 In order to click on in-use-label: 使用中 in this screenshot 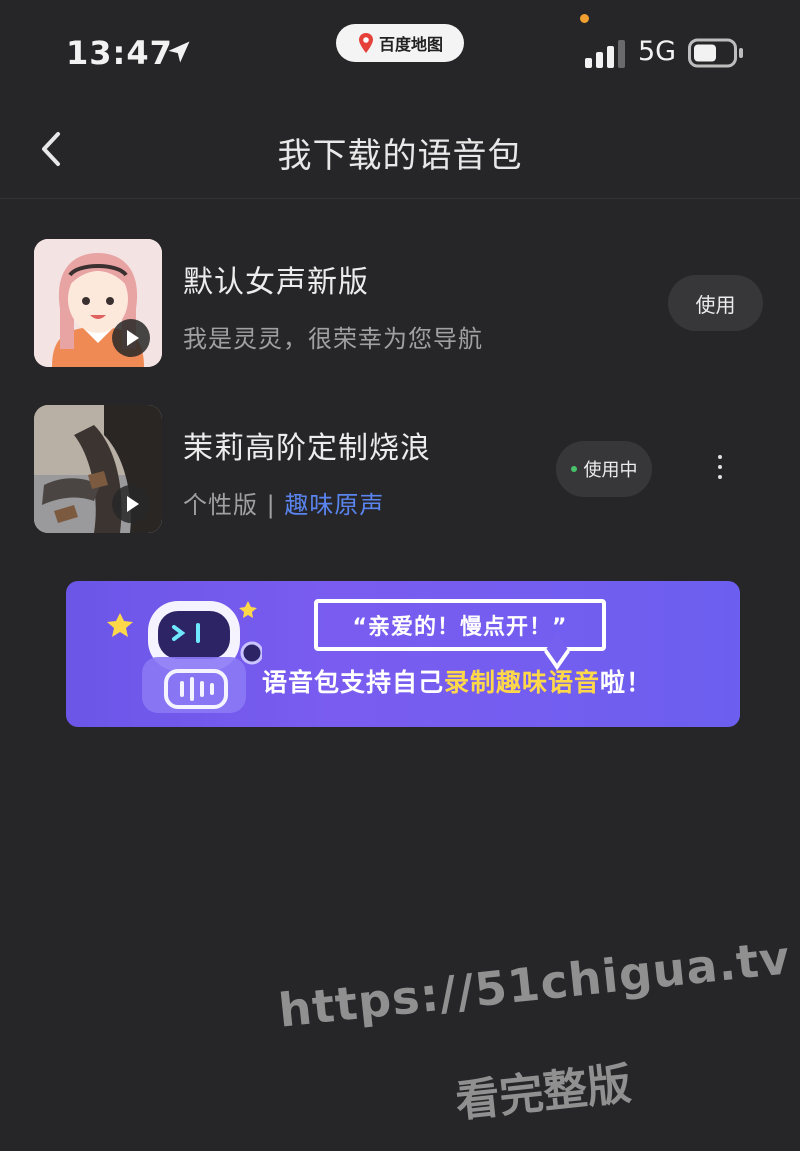, I will do `click(610, 470)`.